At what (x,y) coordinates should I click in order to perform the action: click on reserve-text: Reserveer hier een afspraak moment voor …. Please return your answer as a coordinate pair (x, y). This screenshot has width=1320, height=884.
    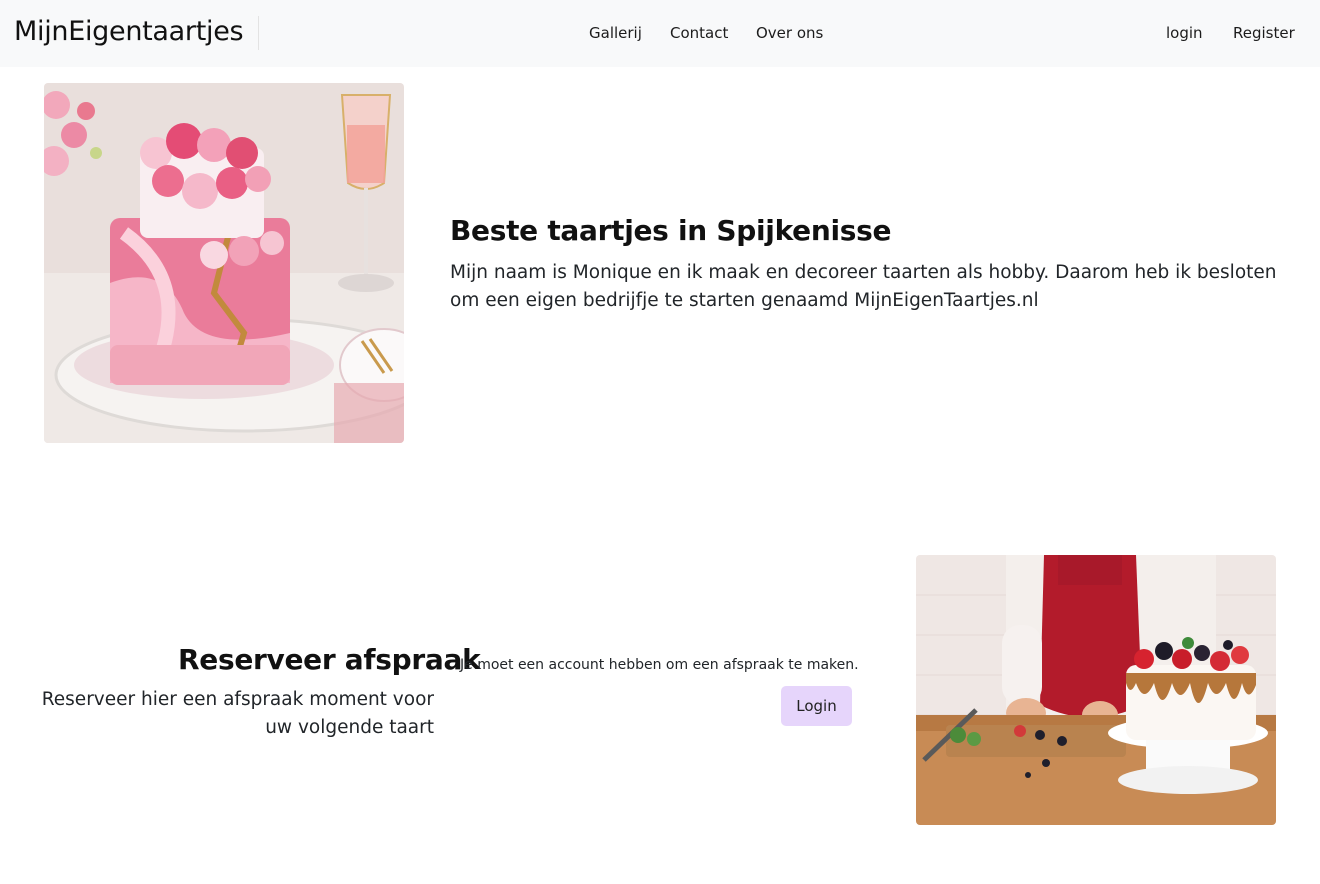
    Looking at the image, I should click on (237, 713).